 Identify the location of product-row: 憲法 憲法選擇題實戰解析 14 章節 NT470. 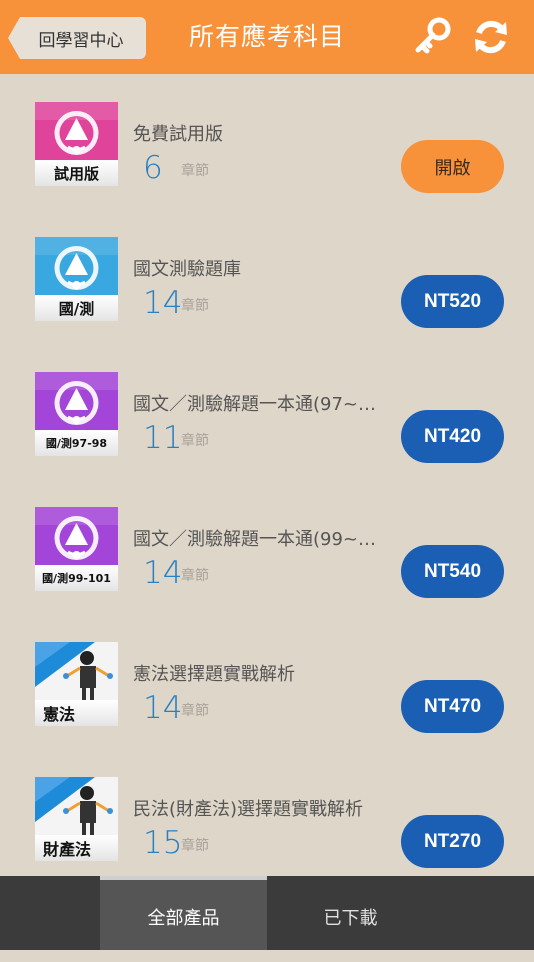
(267, 681).